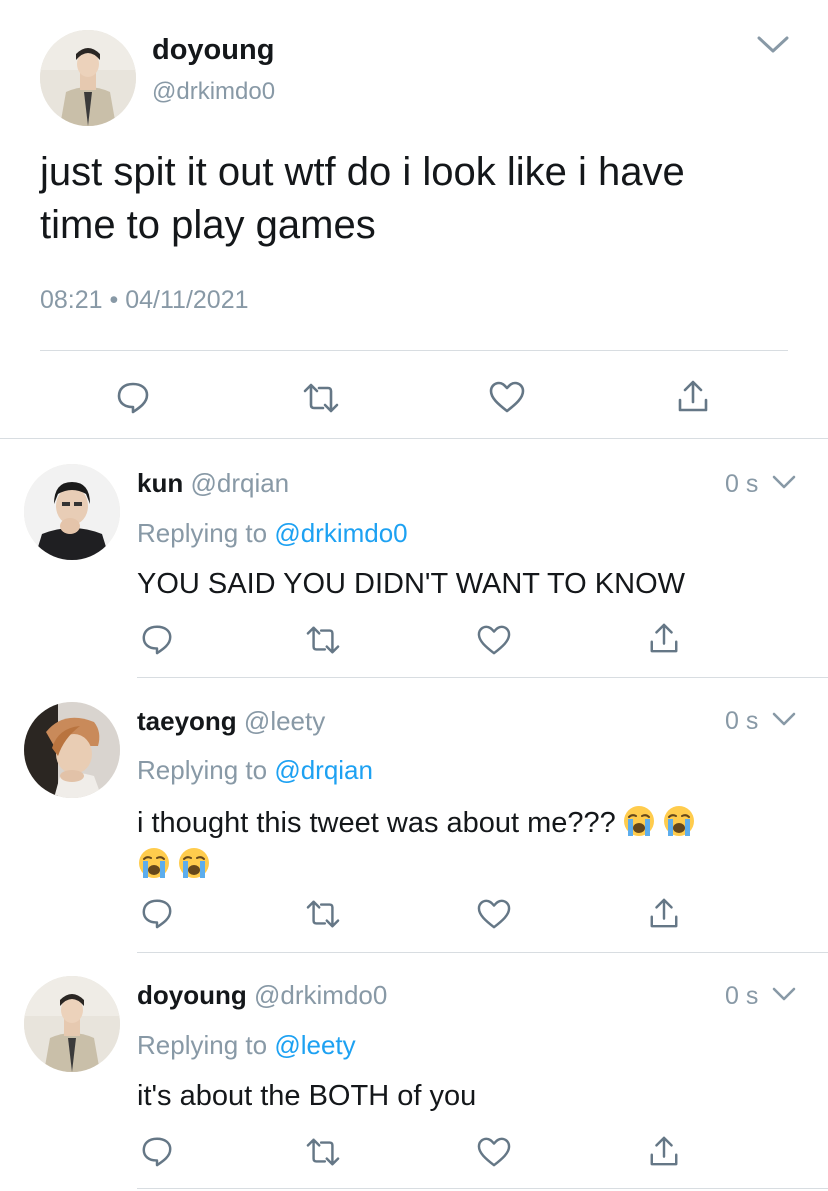  Describe the element at coordinates (773, 45) in the screenshot. I see `main-chevron-down-icon` at that location.